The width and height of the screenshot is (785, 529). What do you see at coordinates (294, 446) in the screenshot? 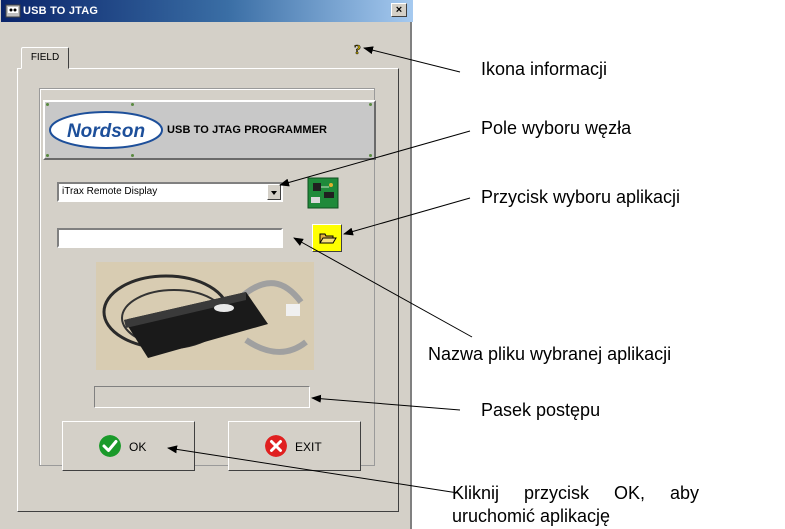
I see `exit-button: EXIT` at bounding box center [294, 446].